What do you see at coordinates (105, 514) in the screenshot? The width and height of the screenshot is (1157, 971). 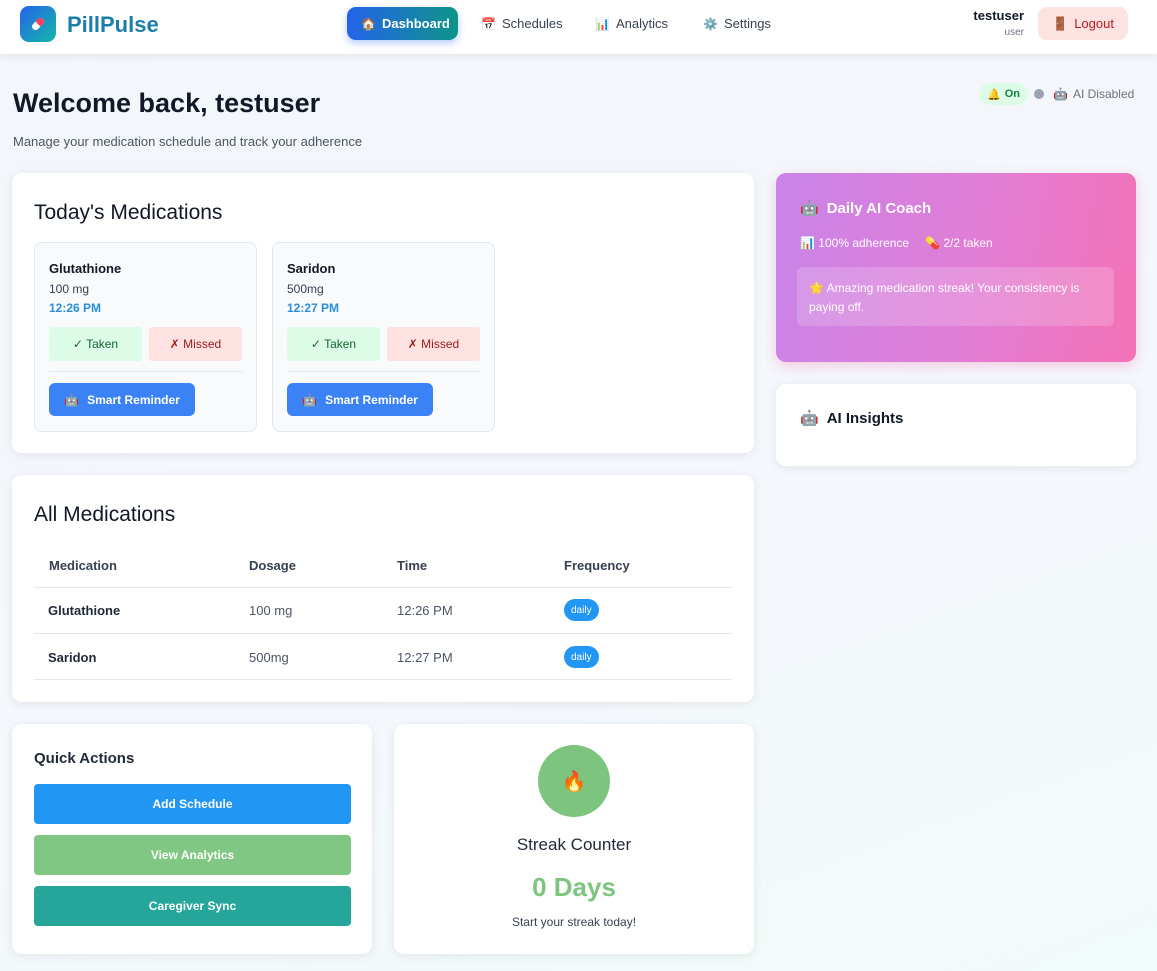 I see `section-title: All Medications` at bounding box center [105, 514].